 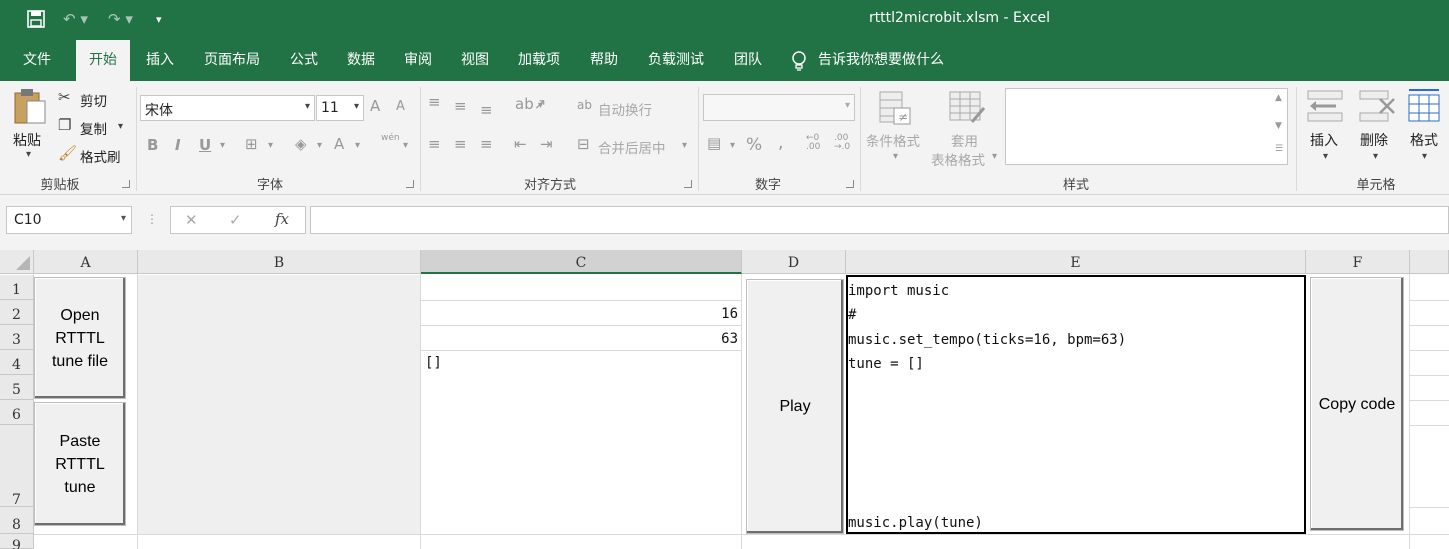 What do you see at coordinates (191, 220) in the screenshot?
I see `cancel-icon: ✕` at bounding box center [191, 220].